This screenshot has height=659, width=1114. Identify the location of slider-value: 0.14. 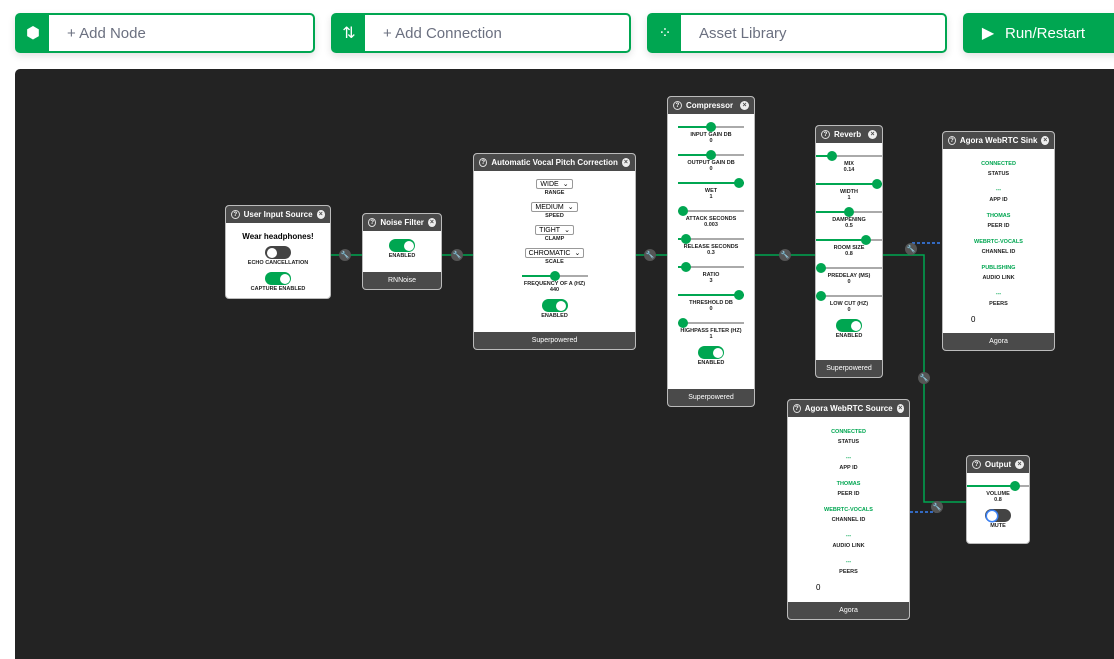
(849, 170).